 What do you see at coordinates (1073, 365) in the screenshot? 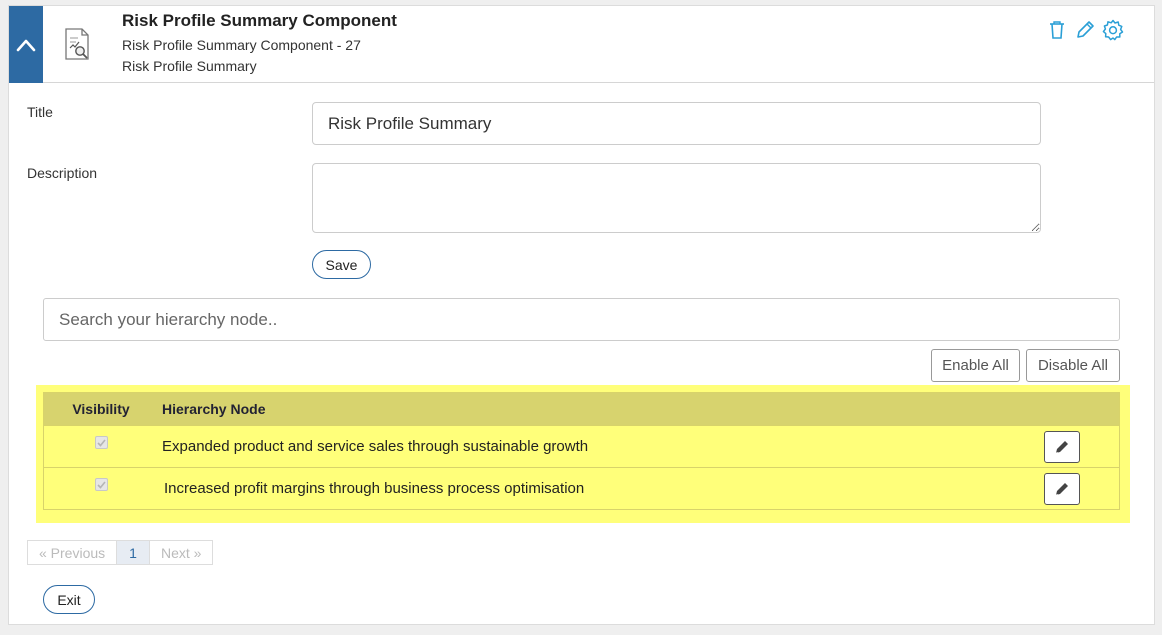
I see `disable-all-button: Disable All` at bounding box center [1073, 365].